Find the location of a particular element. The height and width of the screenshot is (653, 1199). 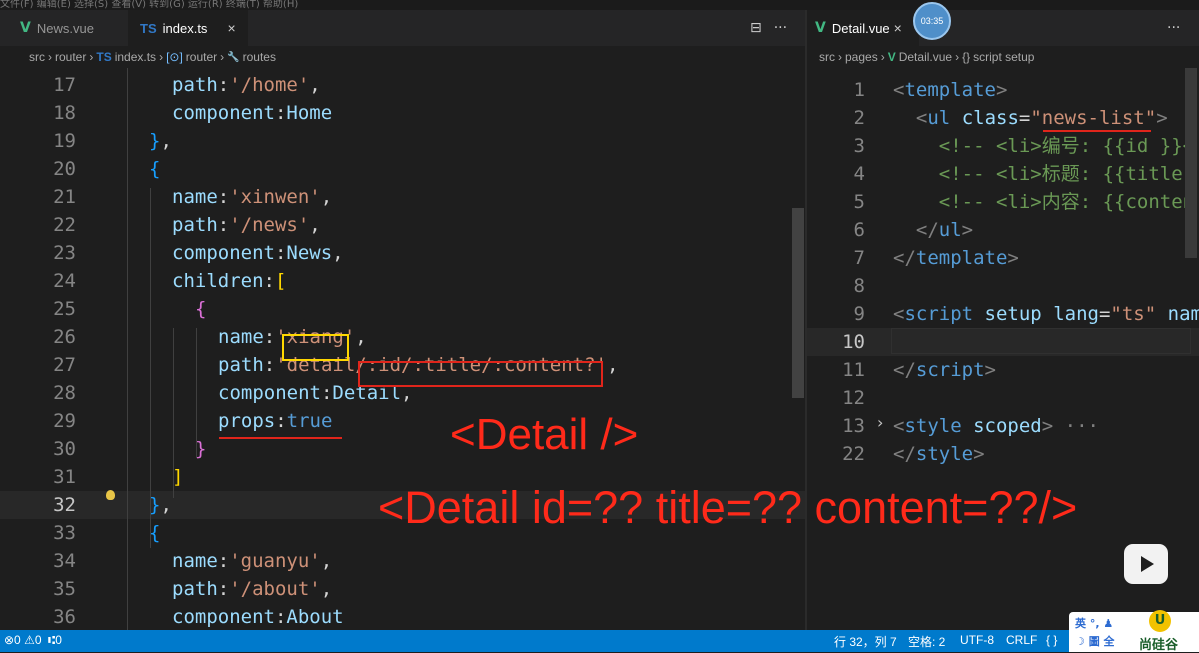

code-text: <!-- <li>编号: {{id }}< is located at coordinates (1066, 146).